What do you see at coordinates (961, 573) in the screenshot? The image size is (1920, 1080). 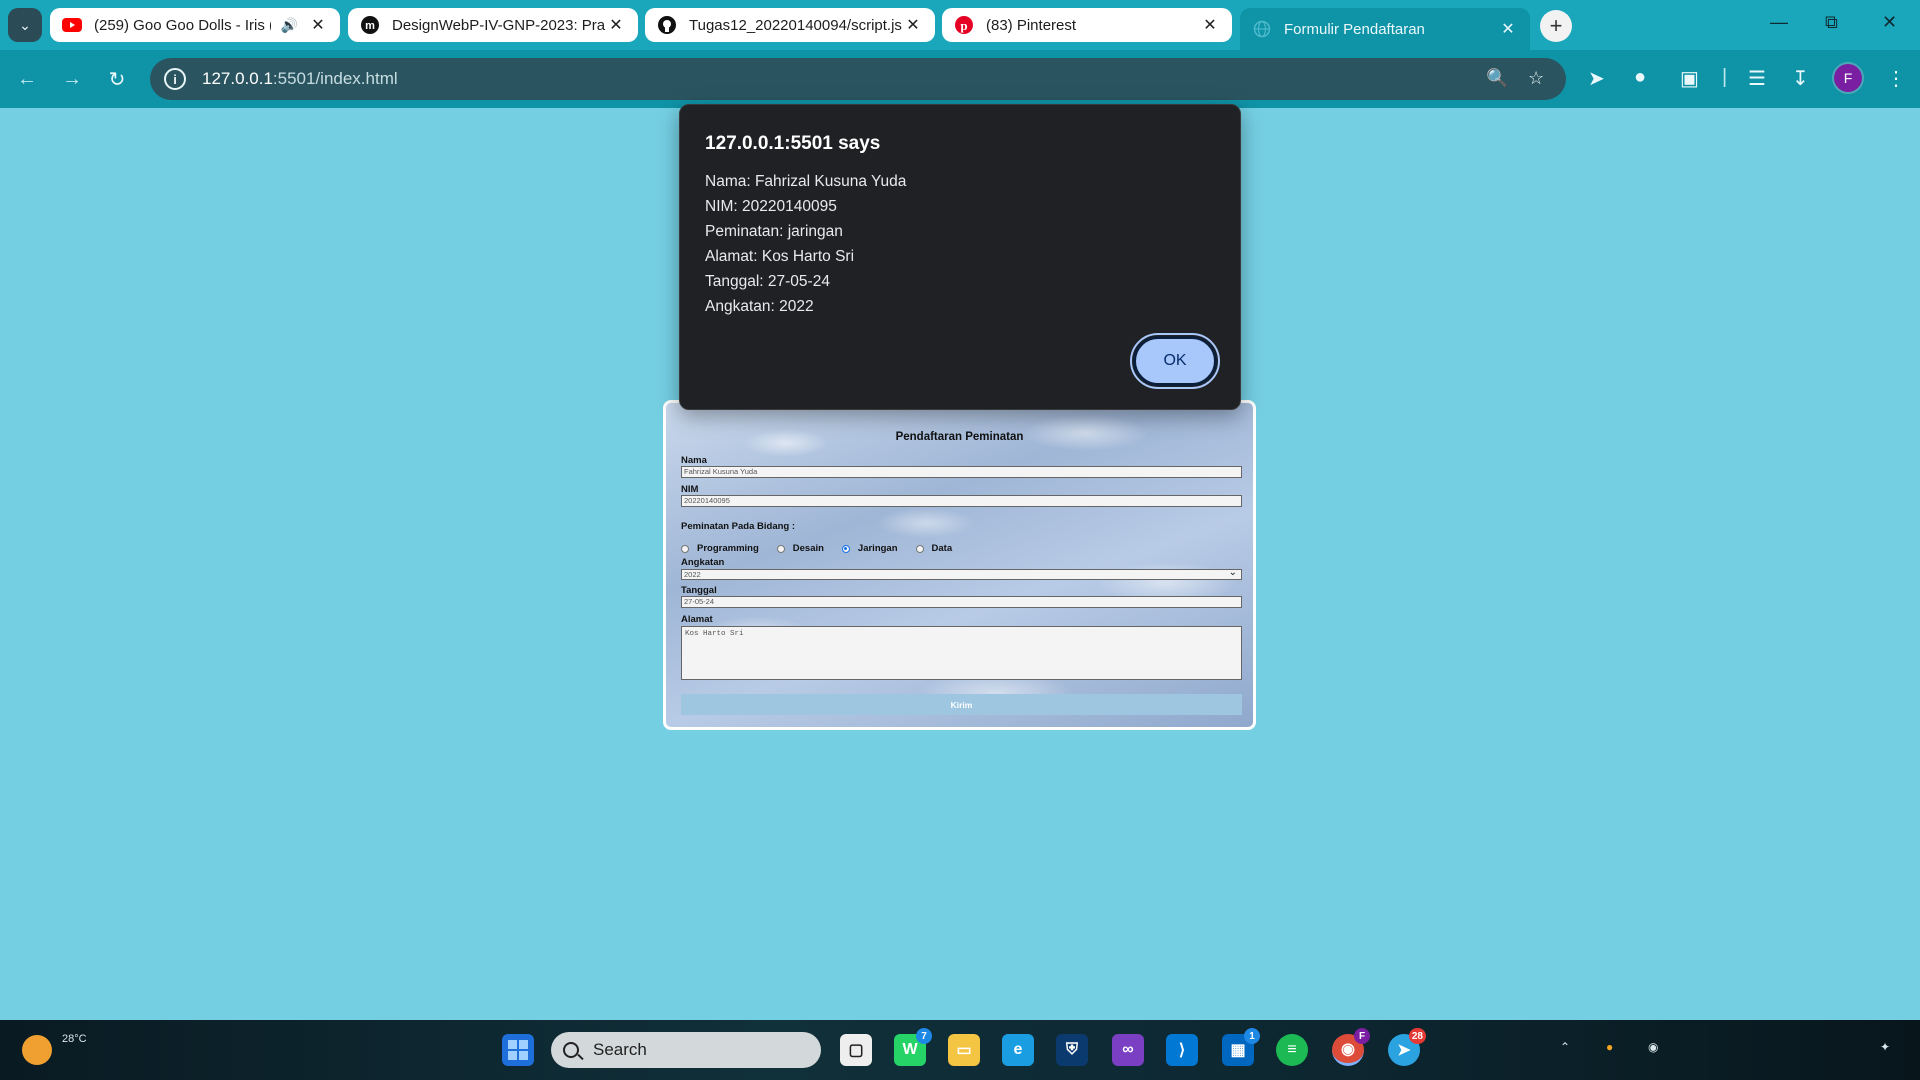 I see `angkatan-select: 2022 ⌄` at bounding box center [961, 573].